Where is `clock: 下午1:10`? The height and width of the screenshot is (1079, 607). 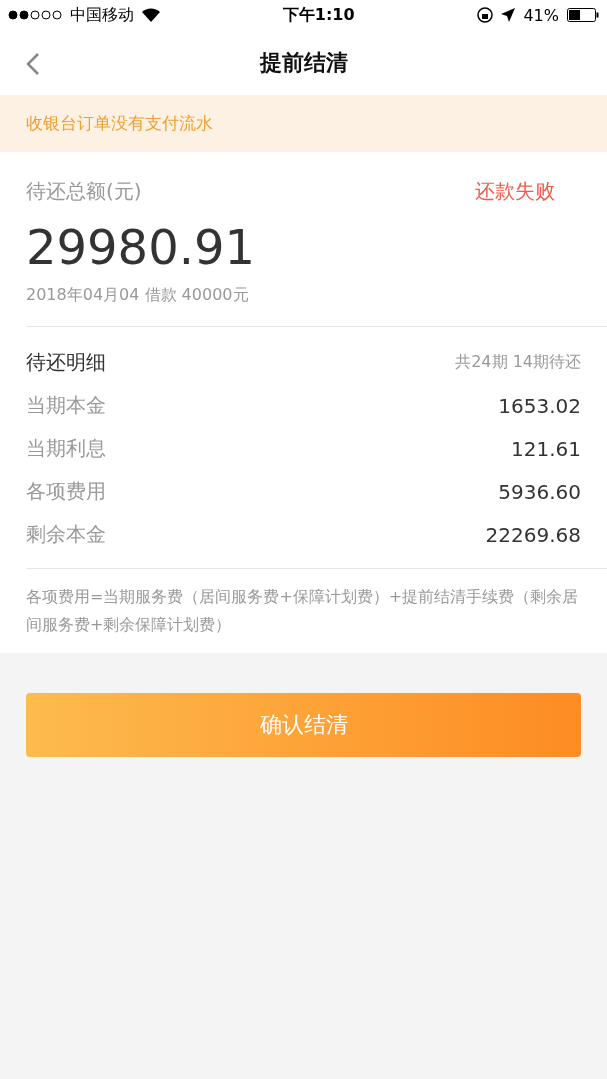
clock: 下午1:10 is located at coordinates (318, 15).